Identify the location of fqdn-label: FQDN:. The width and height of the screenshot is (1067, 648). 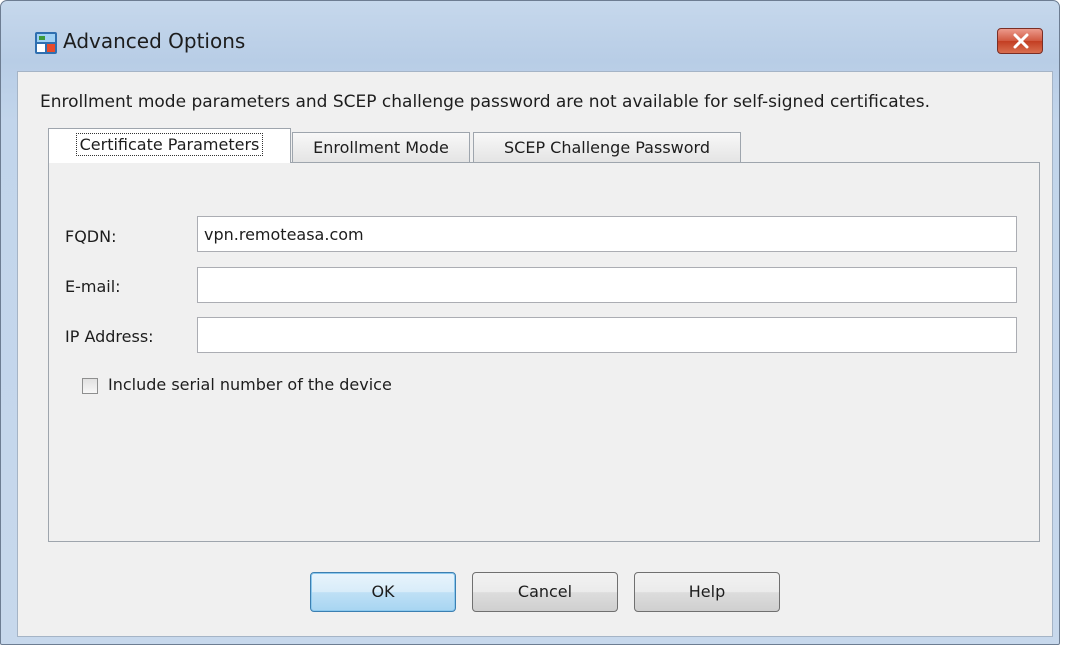
(91, 236).